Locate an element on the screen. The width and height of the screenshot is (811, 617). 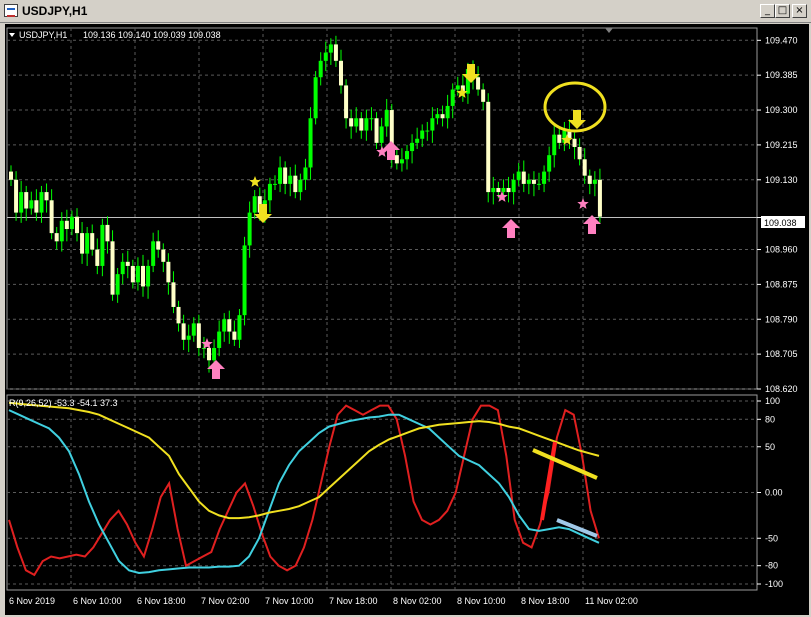
close-button: × is located at coordinates (799, 11).